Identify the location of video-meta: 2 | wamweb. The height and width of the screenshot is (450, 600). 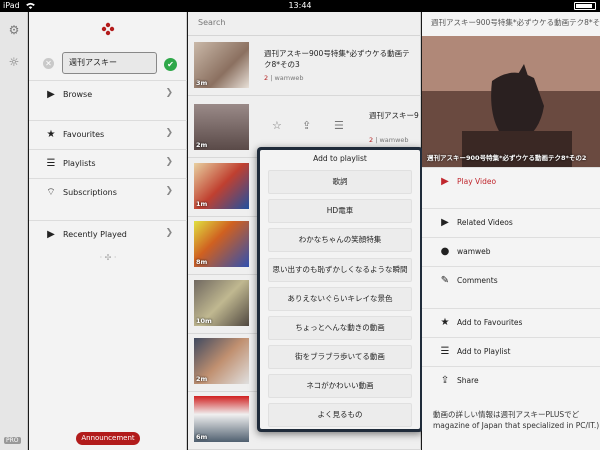
(284, 78).